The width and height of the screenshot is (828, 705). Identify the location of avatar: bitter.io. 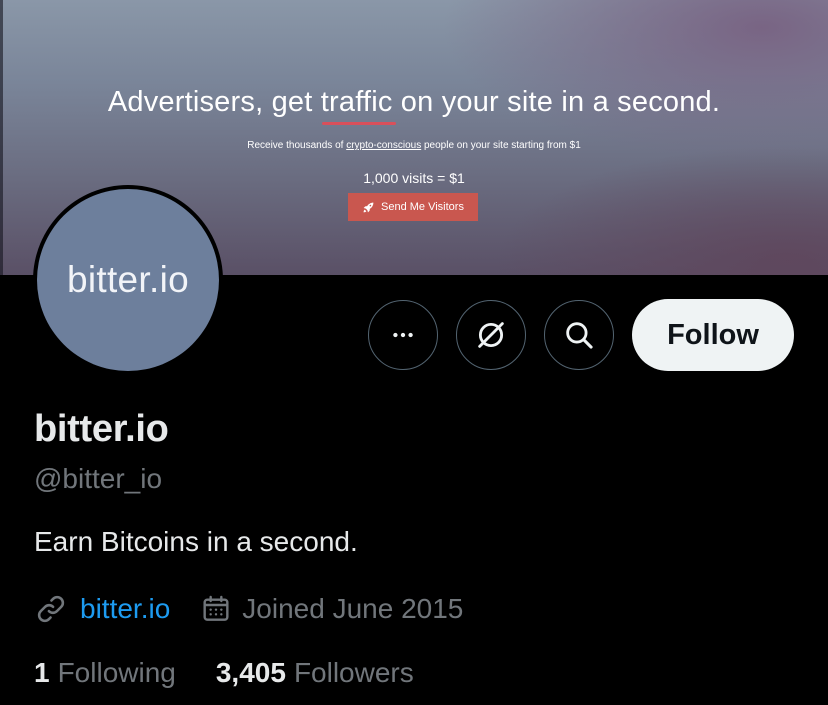
(128, 280).